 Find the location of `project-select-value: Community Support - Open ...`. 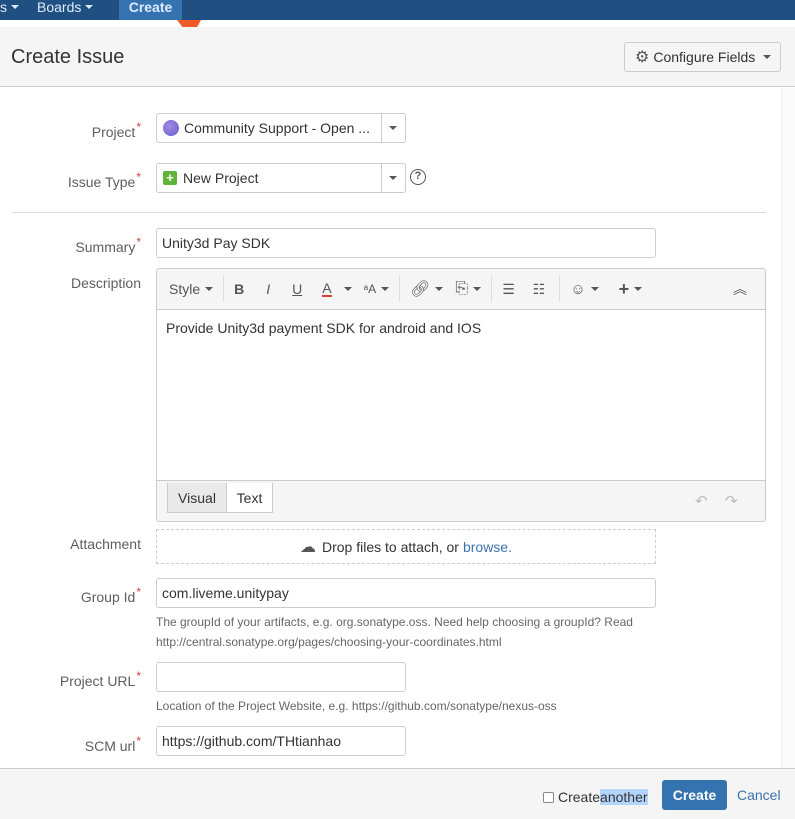

project-select-value: Community Support - Open ... is located at coordinates (277, 128).